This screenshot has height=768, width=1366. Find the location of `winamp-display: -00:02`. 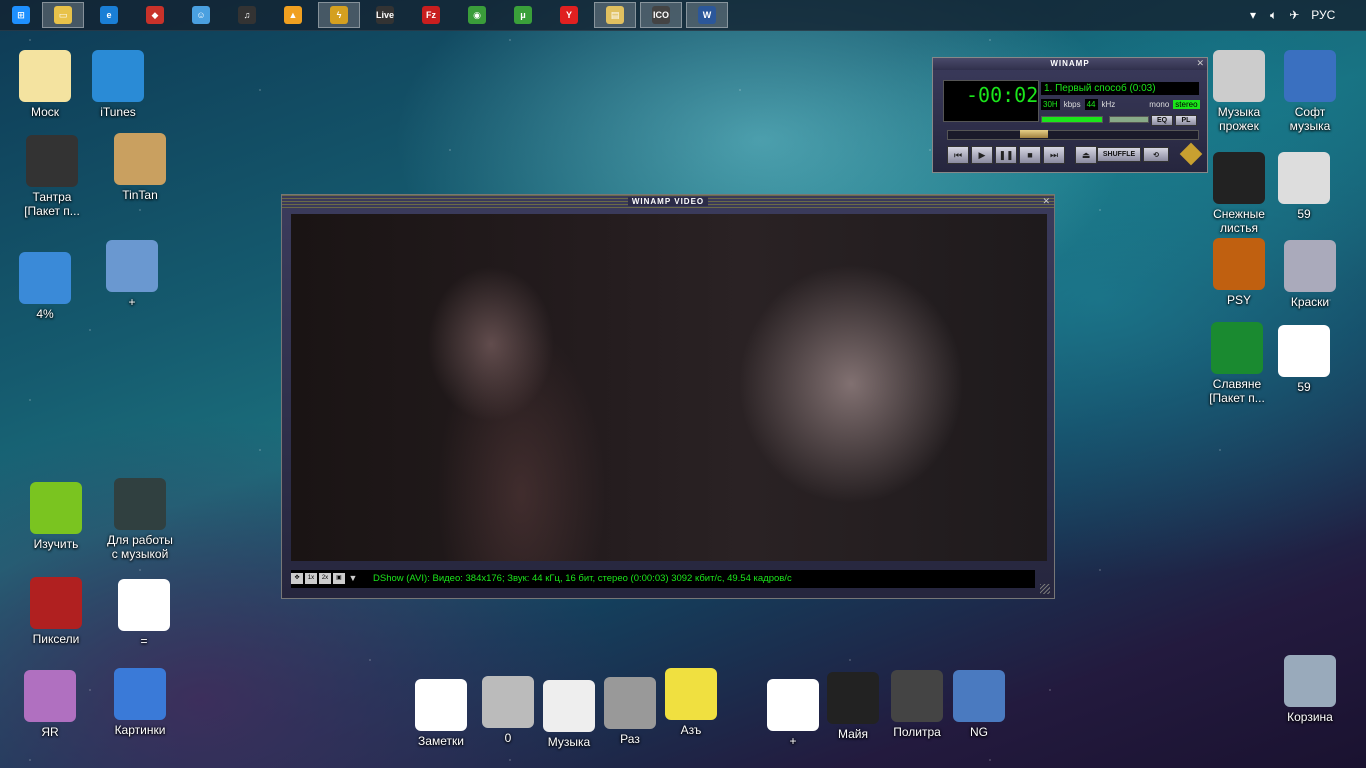

winamp-display: -00:02 is located at coordinates (991, 101).